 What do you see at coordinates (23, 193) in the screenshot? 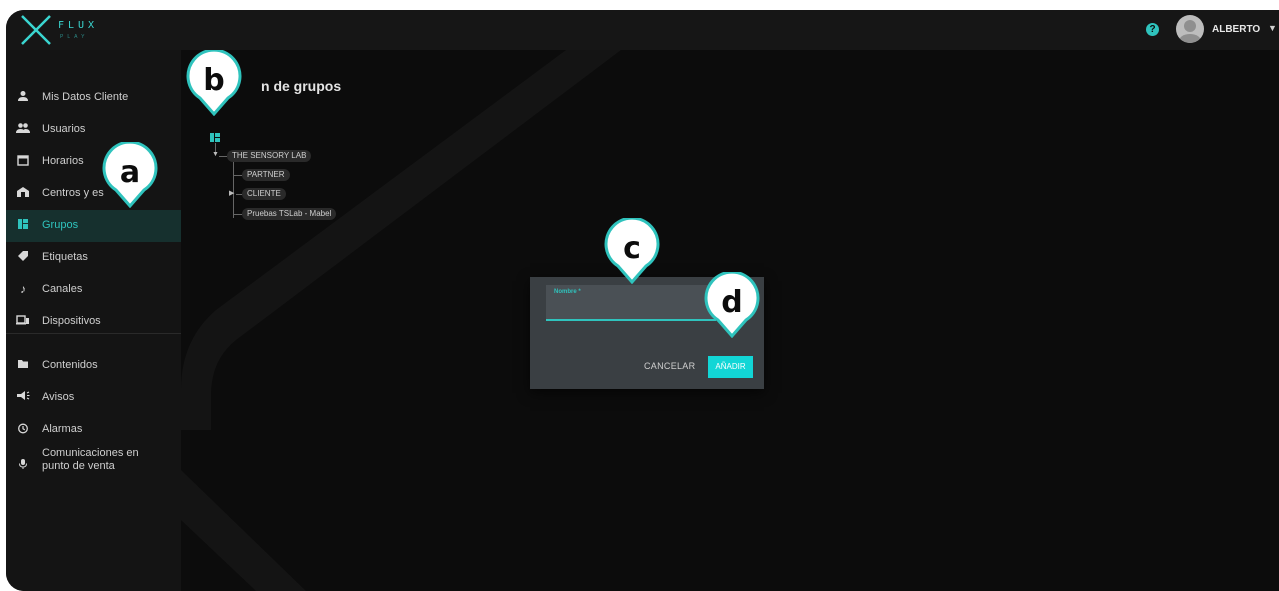
I see `store-icon` at bounding box center [23, 193].